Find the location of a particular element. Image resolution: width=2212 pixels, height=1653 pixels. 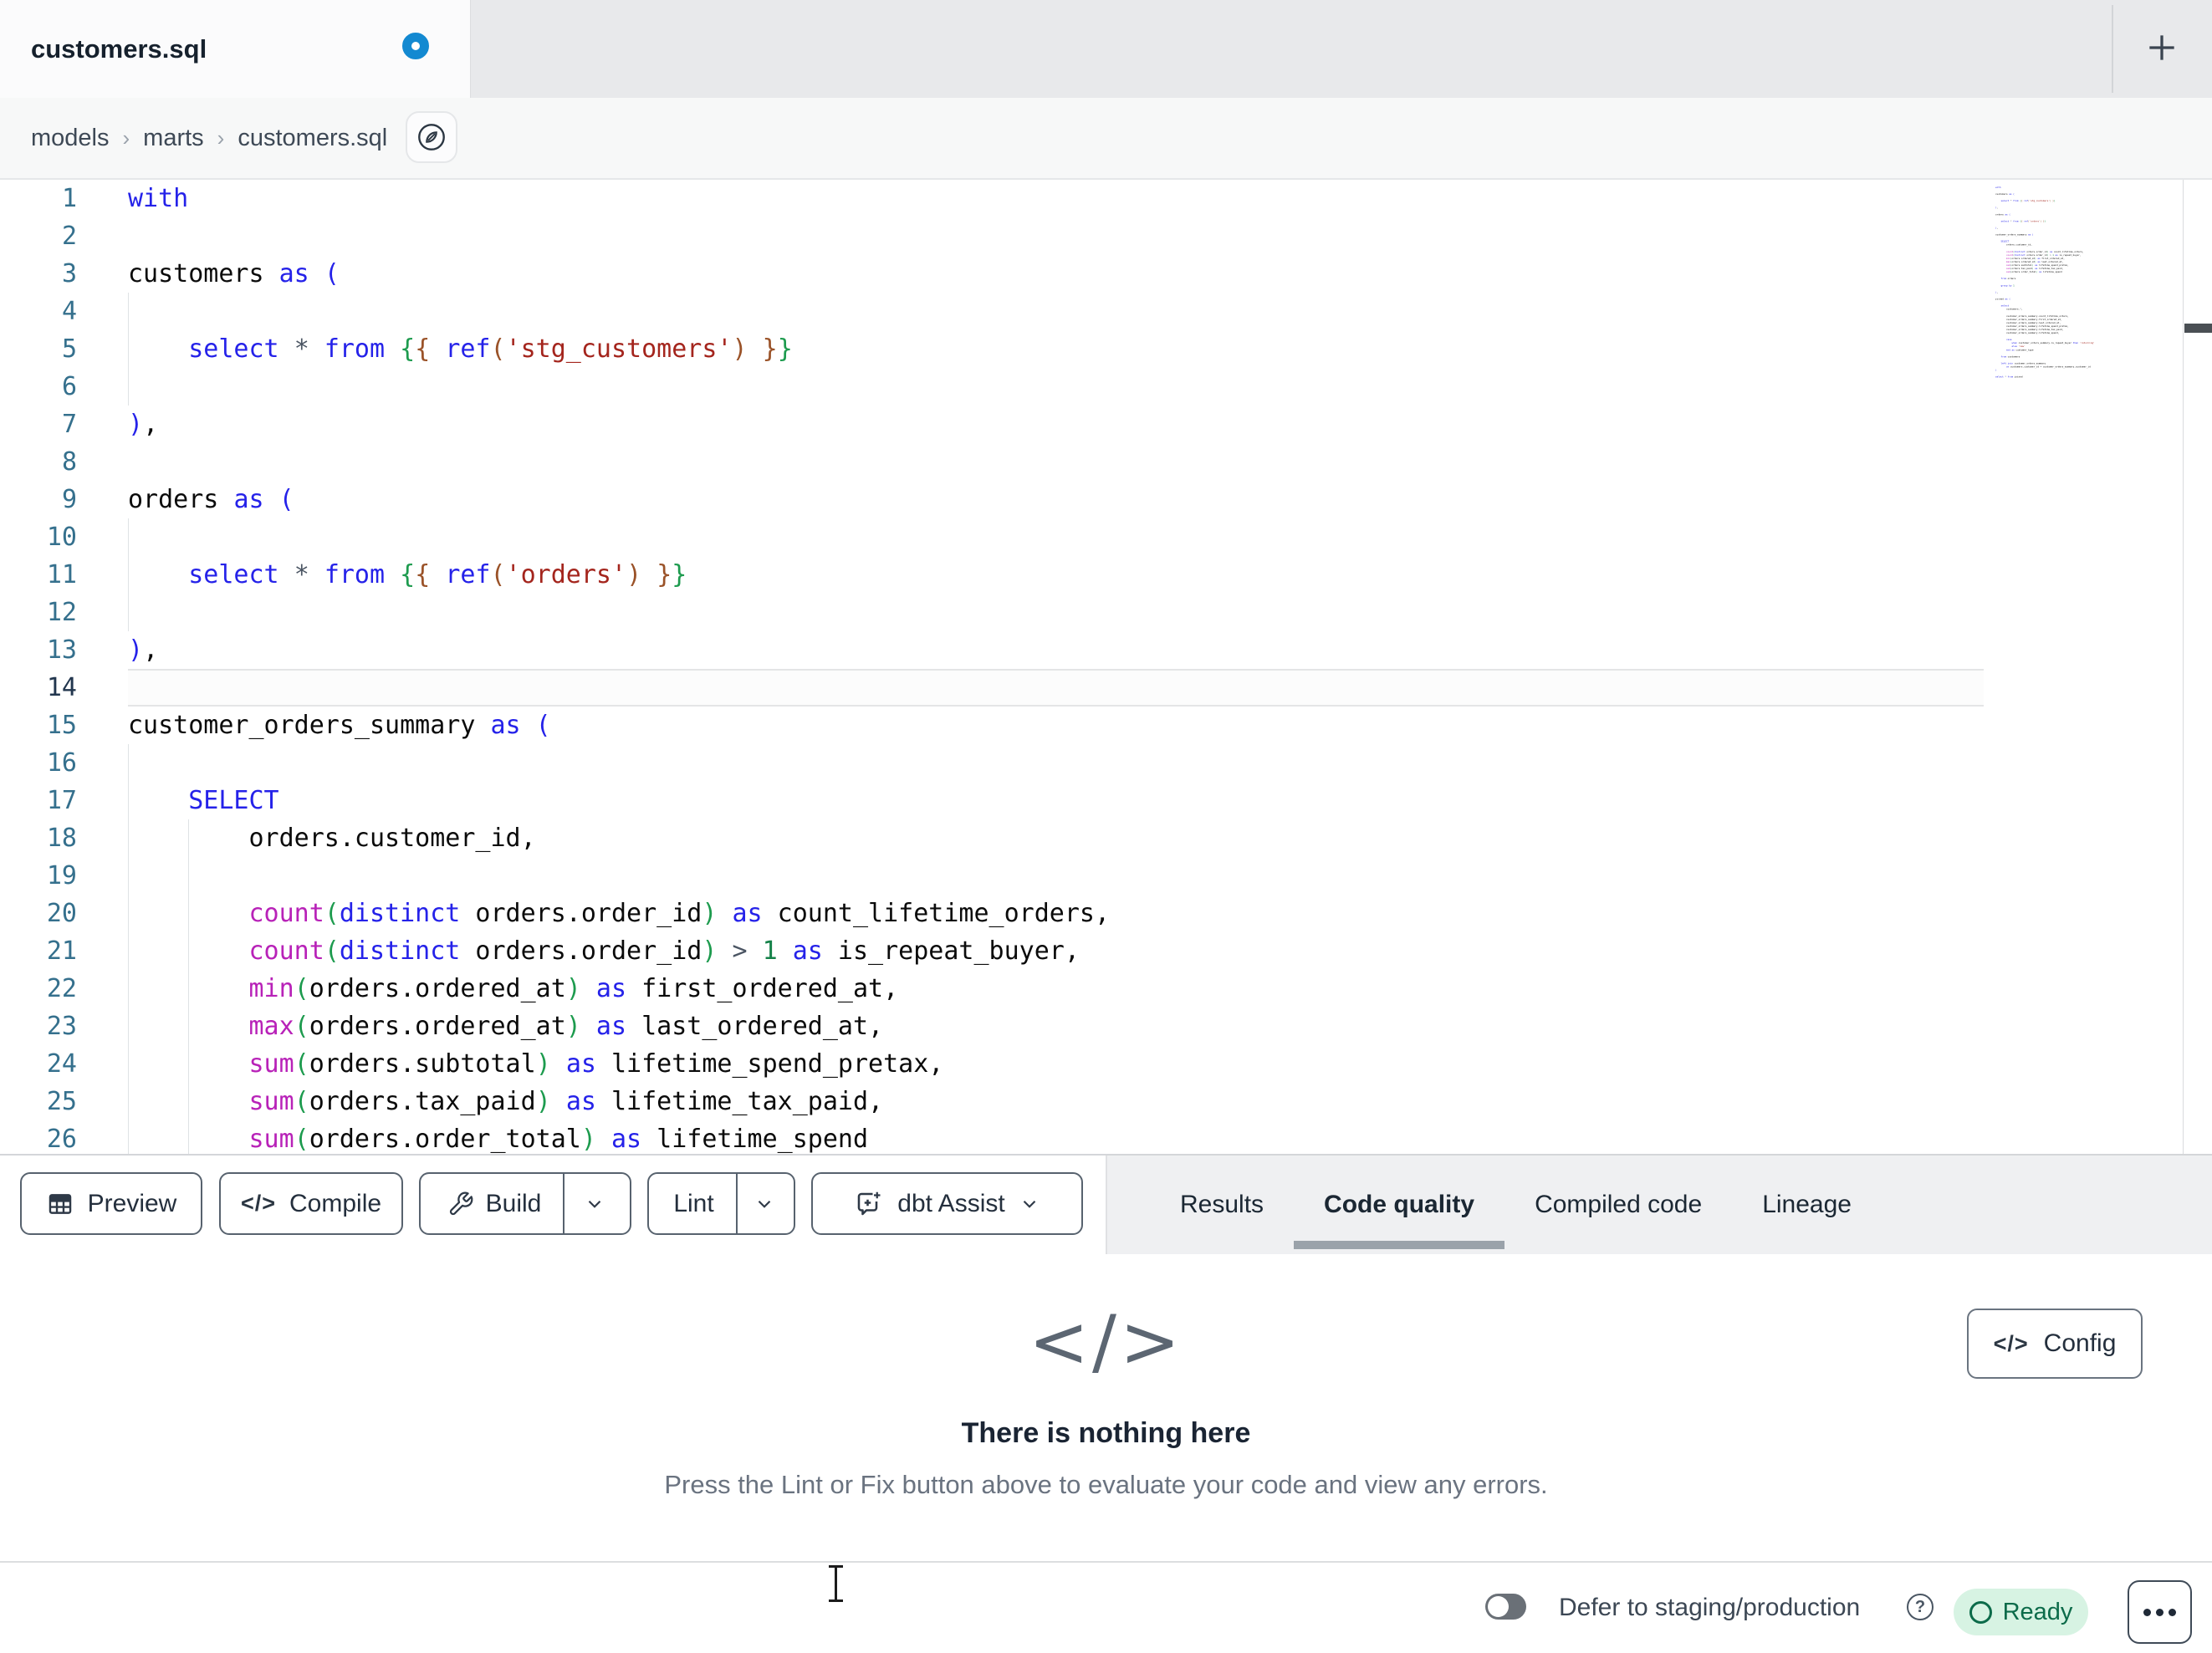

assist-chat-sparkle-icon is located at coordinates (870, 1203).